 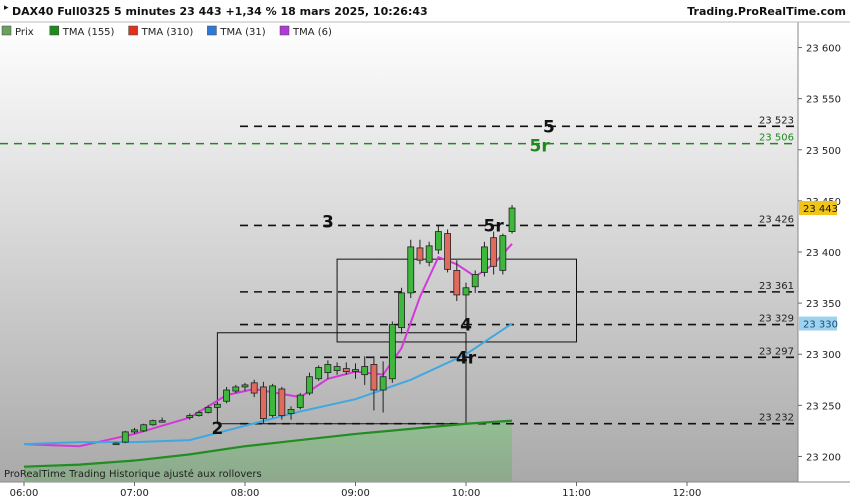 I want to click on x-tick-label: 09:00, so click(x=355, y=493).